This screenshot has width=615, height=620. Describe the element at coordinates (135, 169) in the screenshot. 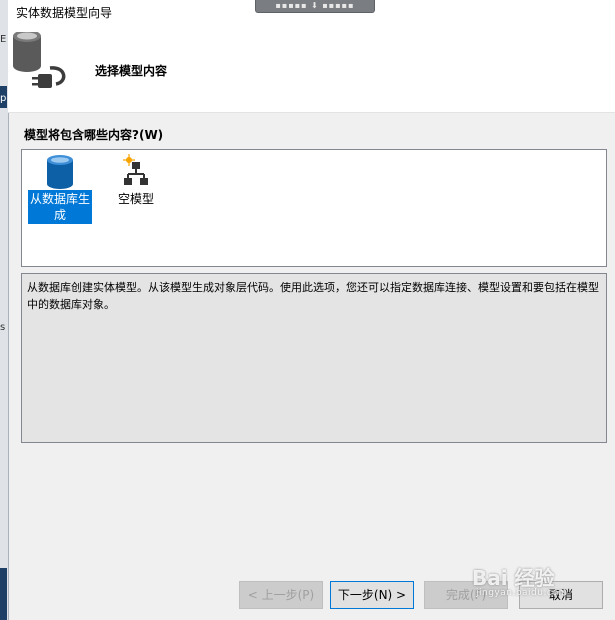

I see `hierarchy-icon` at that location.